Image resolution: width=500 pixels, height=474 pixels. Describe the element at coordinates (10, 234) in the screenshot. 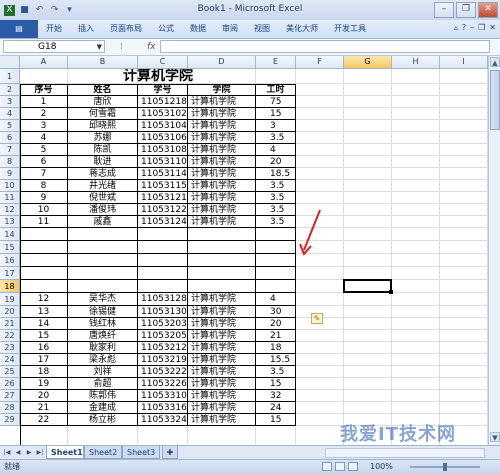

I see `row-header: 14` at that location.